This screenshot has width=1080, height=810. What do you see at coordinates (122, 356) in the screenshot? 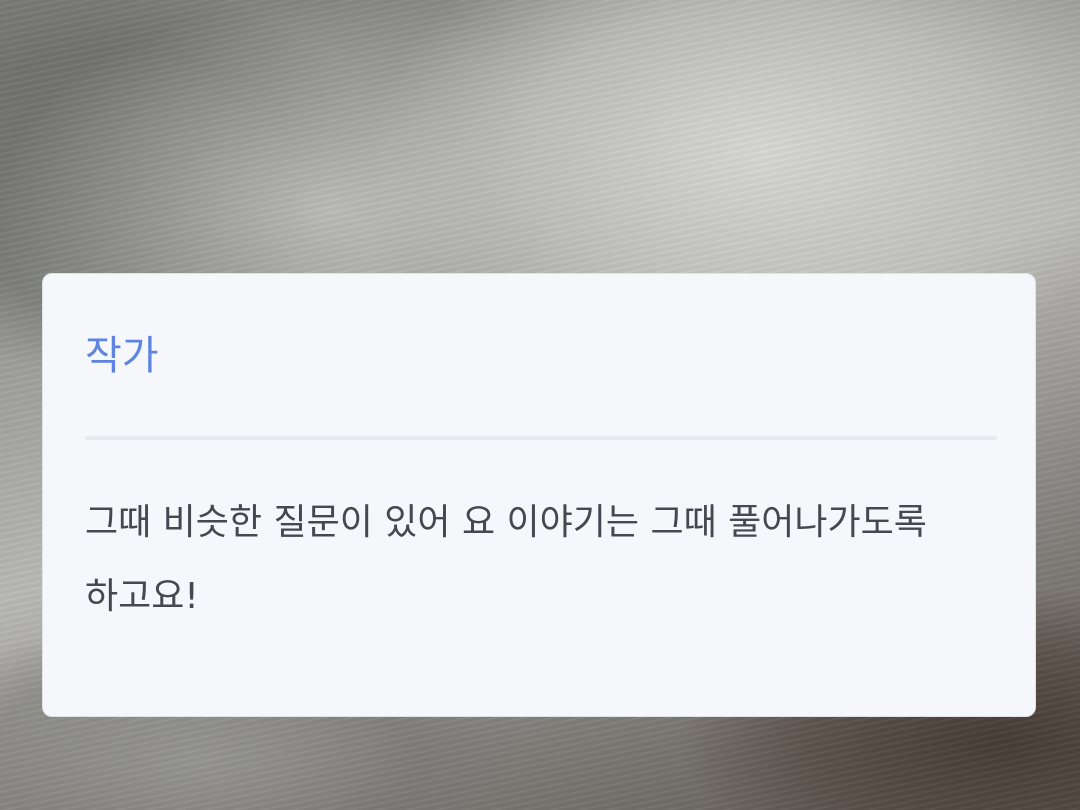
I see `card-title: 작가` at bounding box center [122, 356].